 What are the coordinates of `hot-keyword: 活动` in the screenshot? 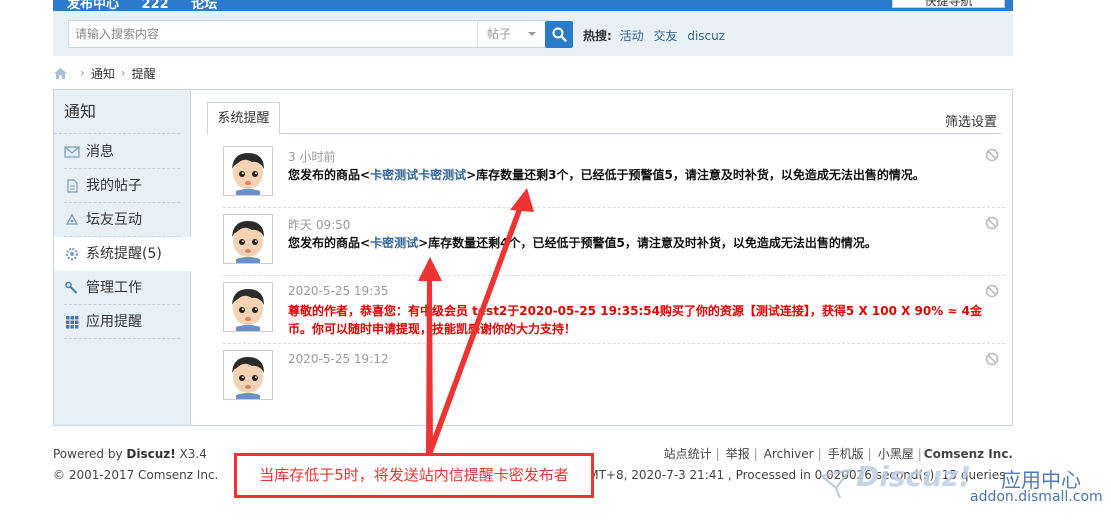 It's located at (632, 36).